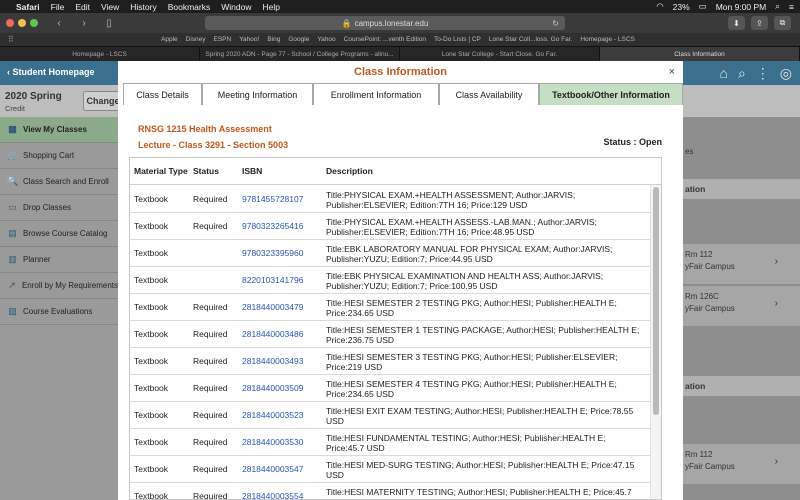 This screenshot has height=500, width=800. What do you see at coordinates (28, 7) in the screenshot?
I see `app-menu: Safari` at bounding box center [28, 7].